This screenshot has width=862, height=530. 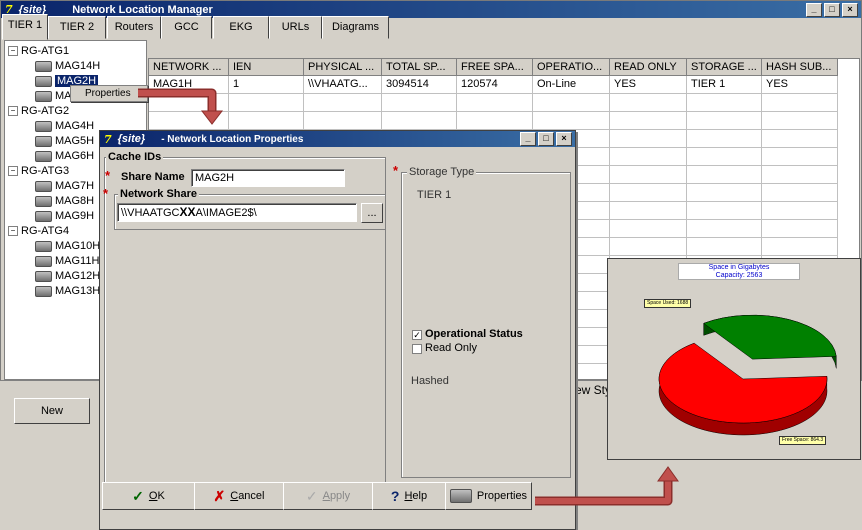 What do you see at coordinates (75, 141) in the screenshot?
I see `tree-item-label: MAG5H` at bounding box center [75, 141].